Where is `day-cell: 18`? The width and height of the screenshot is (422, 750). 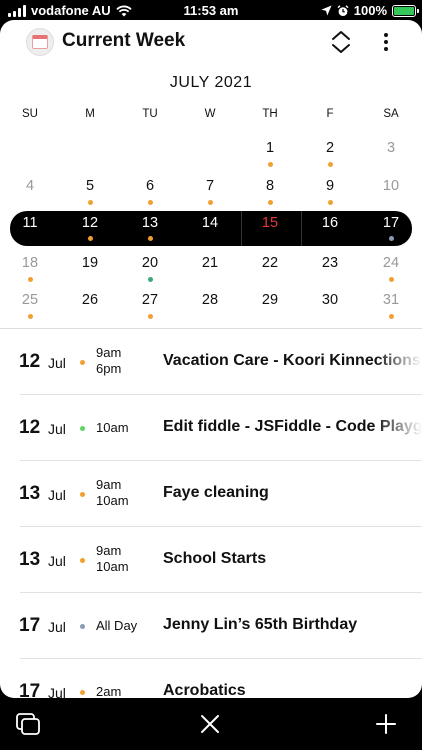 day-cell: 18 is located at coordinates (30, 272).